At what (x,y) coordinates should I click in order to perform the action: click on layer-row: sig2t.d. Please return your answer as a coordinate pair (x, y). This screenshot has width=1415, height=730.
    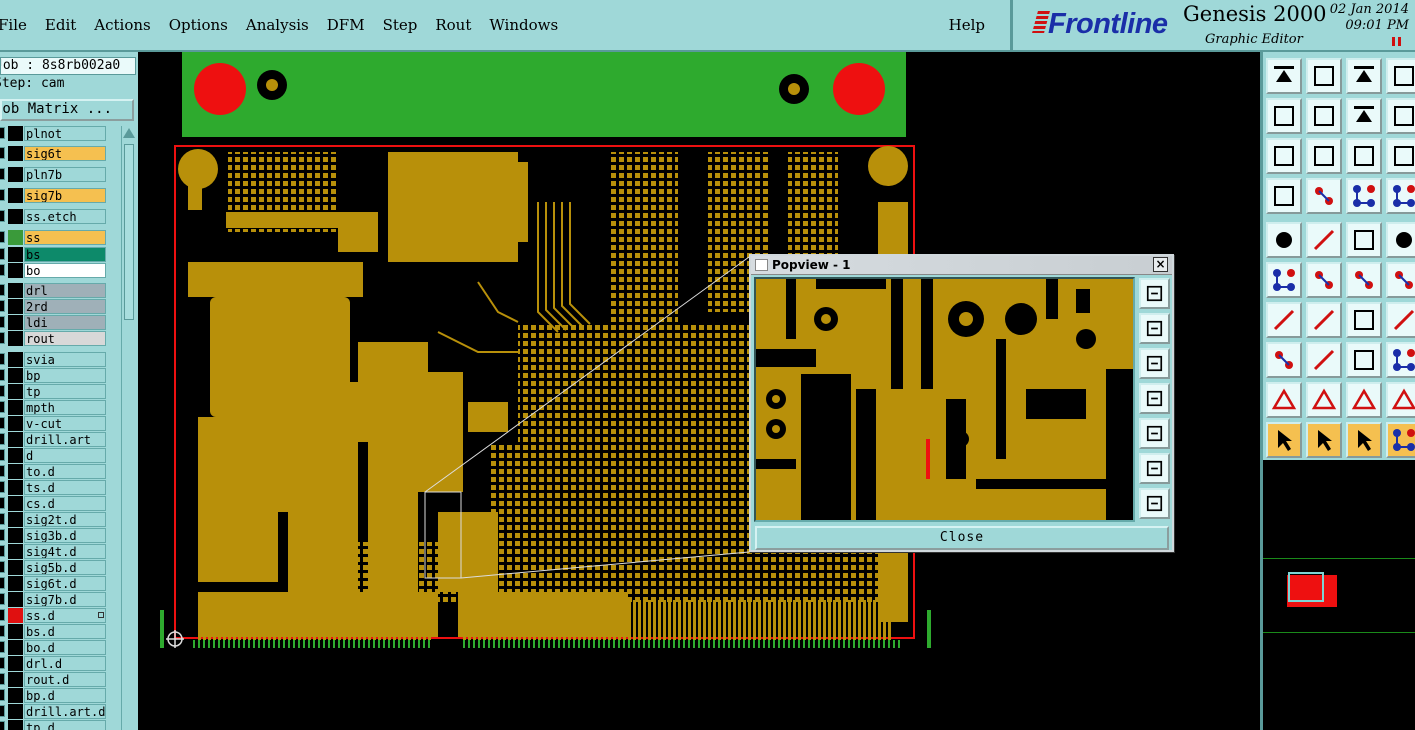
    Looking at the image, I should click on (60, 519).